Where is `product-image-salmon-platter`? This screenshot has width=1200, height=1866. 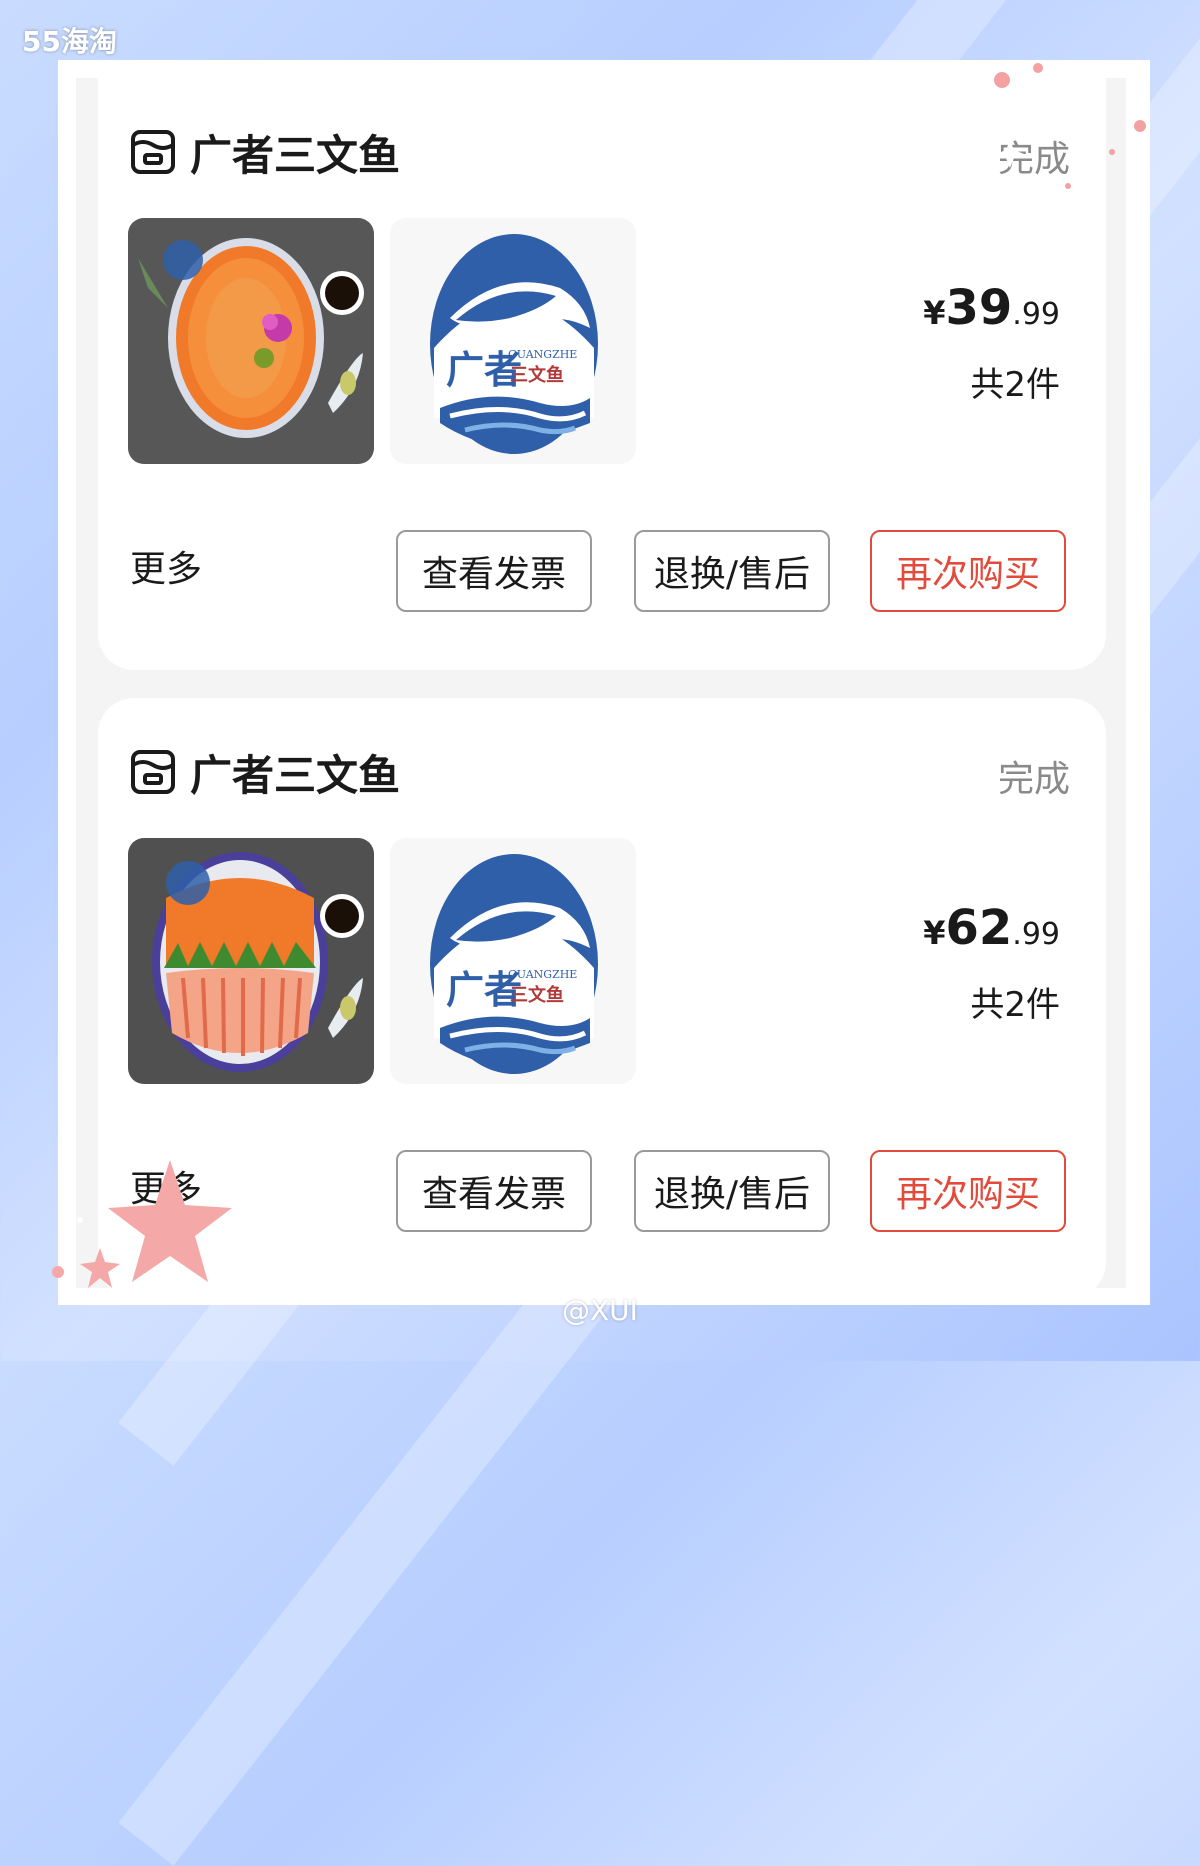
product-image-salmon-platter is located at coordinates (251, 341).